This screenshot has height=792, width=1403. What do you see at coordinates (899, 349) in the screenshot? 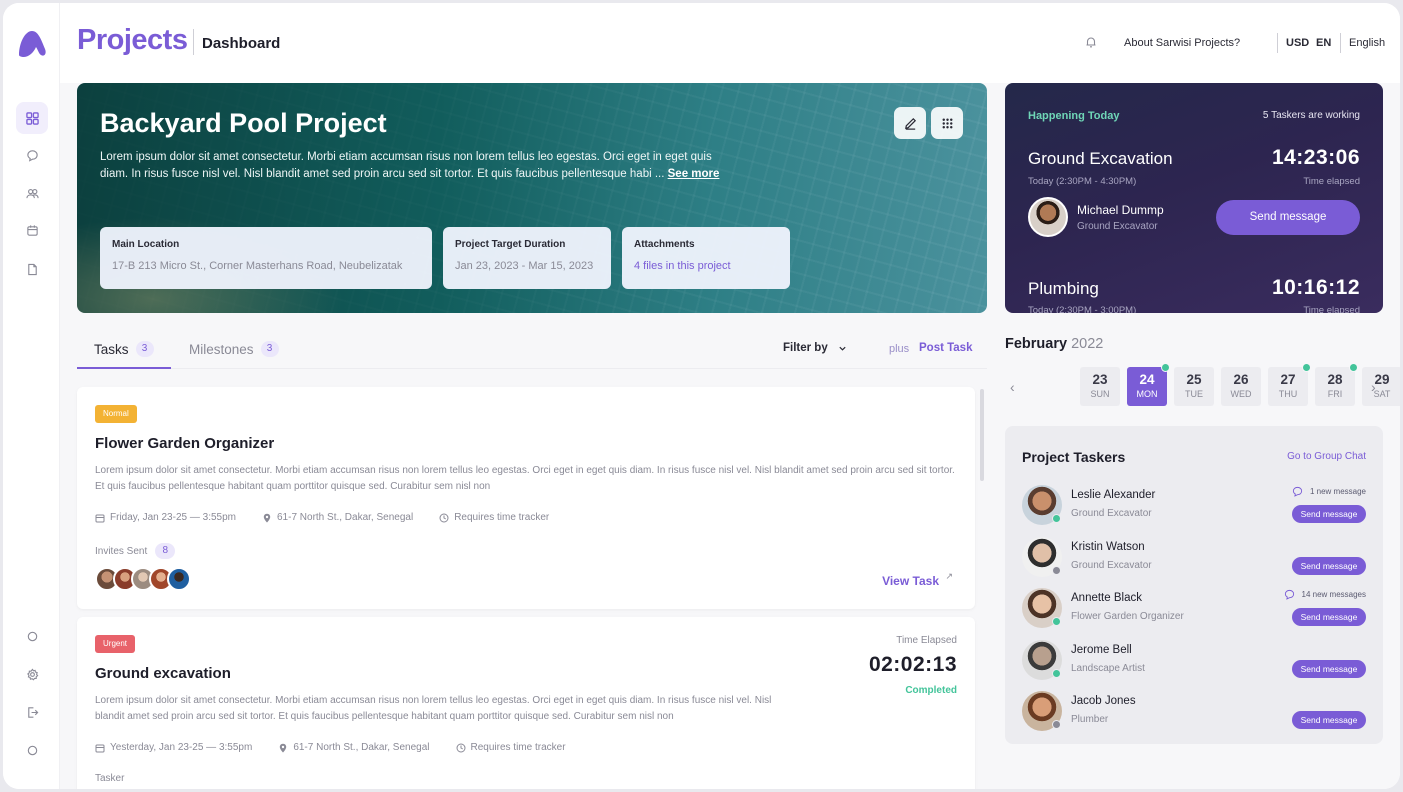
I see `plus-label: plus` at bounding box center [899, 349].